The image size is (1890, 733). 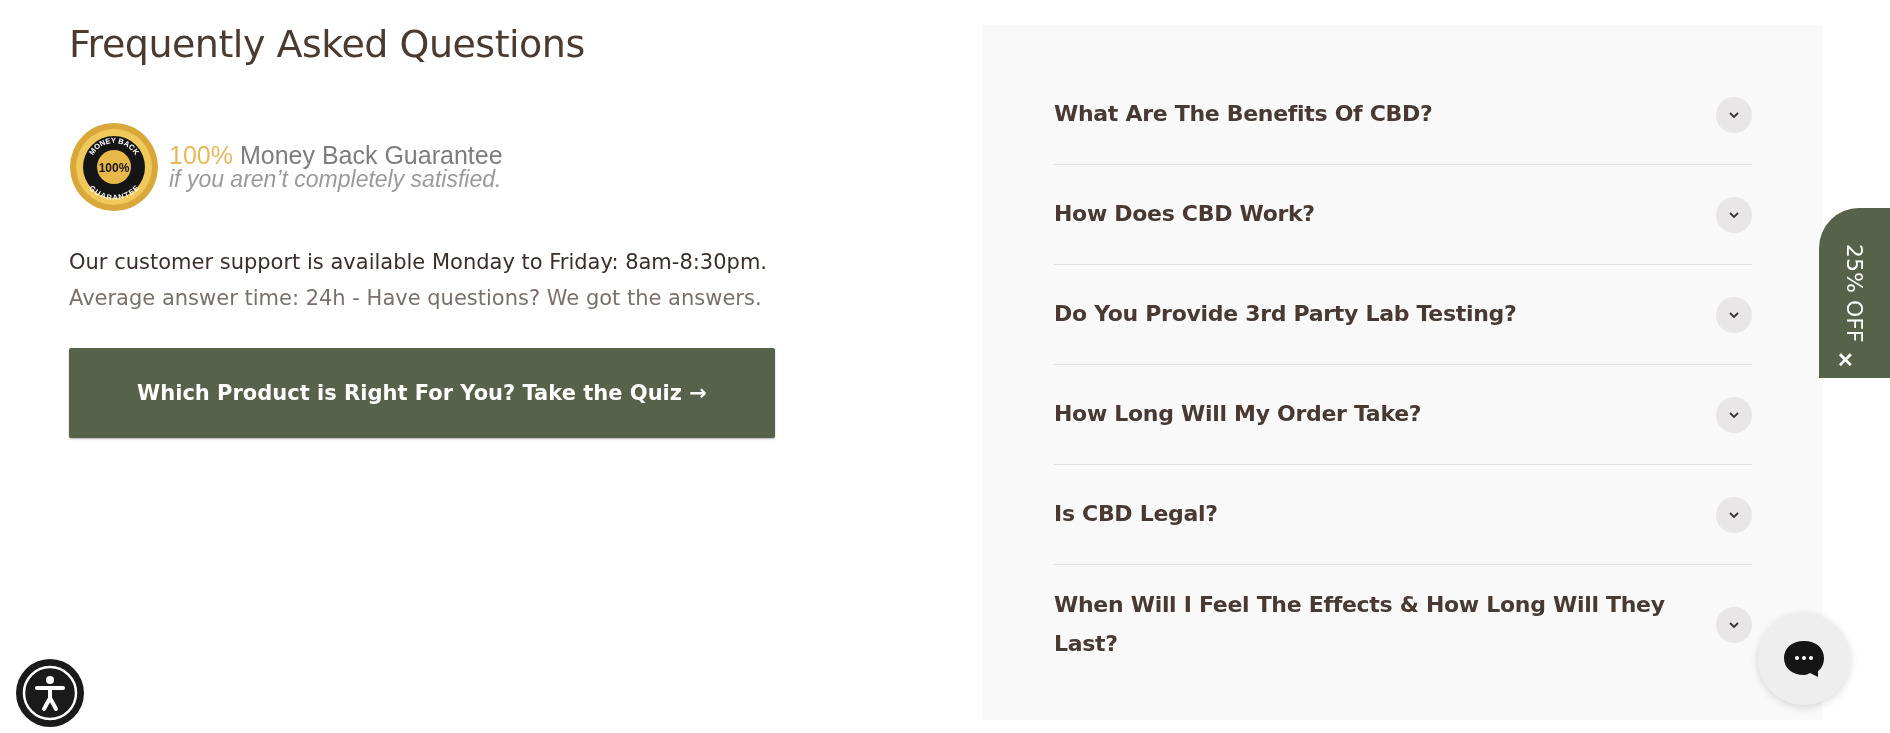 I want to click on faq-question: How Does CBD Work?, so click(x=1184, y=214).